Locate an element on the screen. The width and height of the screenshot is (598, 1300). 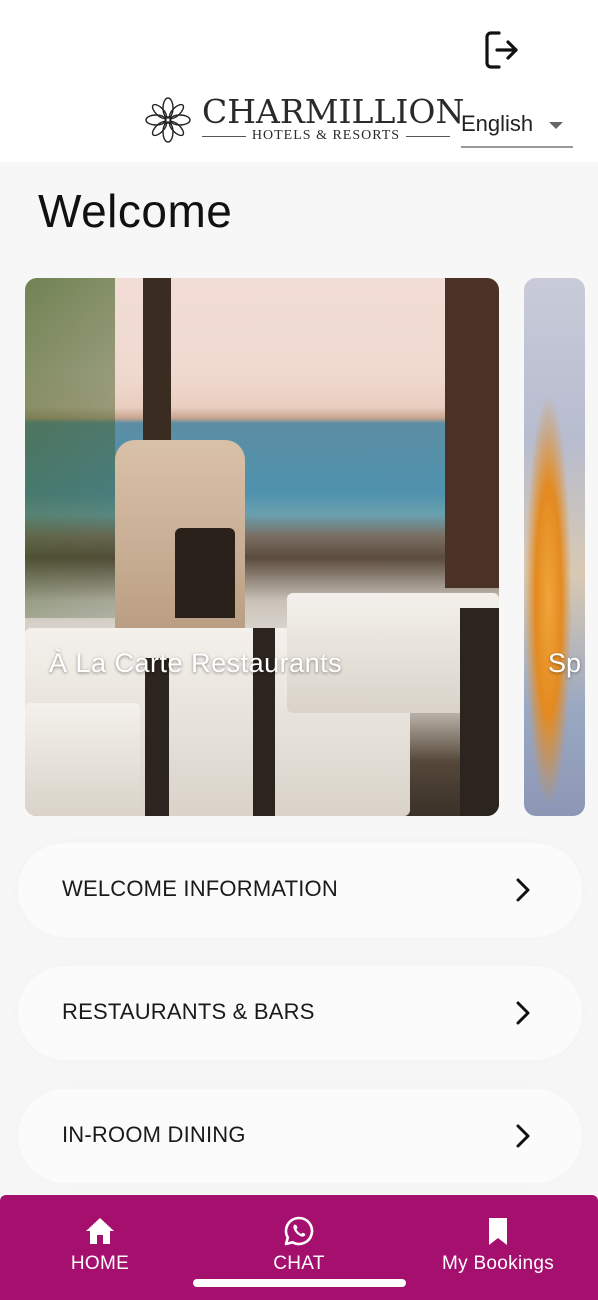
nav-home: HOME is located at coordinates (100, 1240).